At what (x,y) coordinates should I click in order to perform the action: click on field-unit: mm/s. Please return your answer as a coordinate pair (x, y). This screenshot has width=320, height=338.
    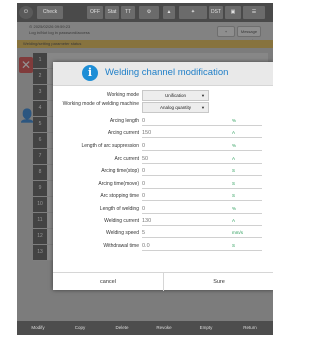
    Looking at the image, I should click on (237, 232).